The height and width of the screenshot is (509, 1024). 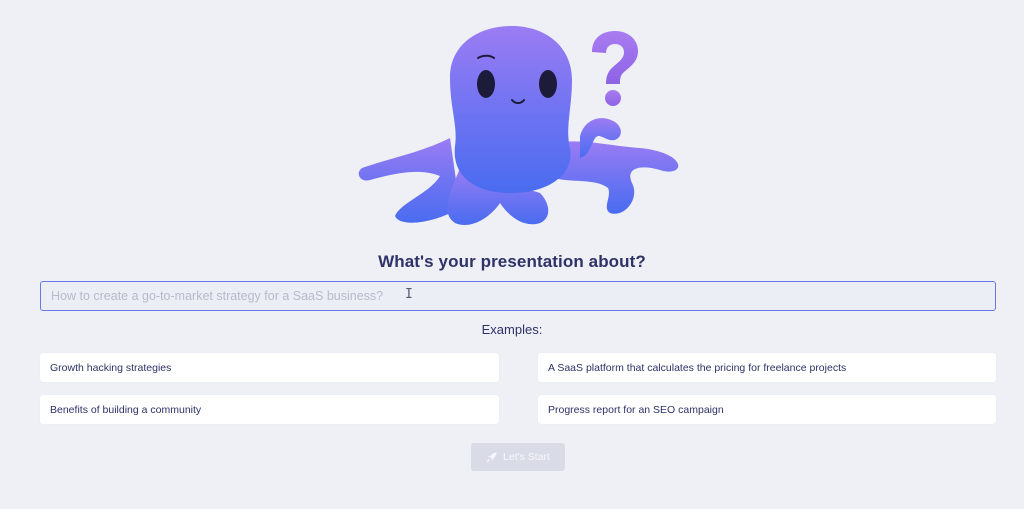 What do you see at coordinates (767, 409) in the screenshot?
I see `example-option: Progress report for an SEO campaign` at bounding box center [767, 409].